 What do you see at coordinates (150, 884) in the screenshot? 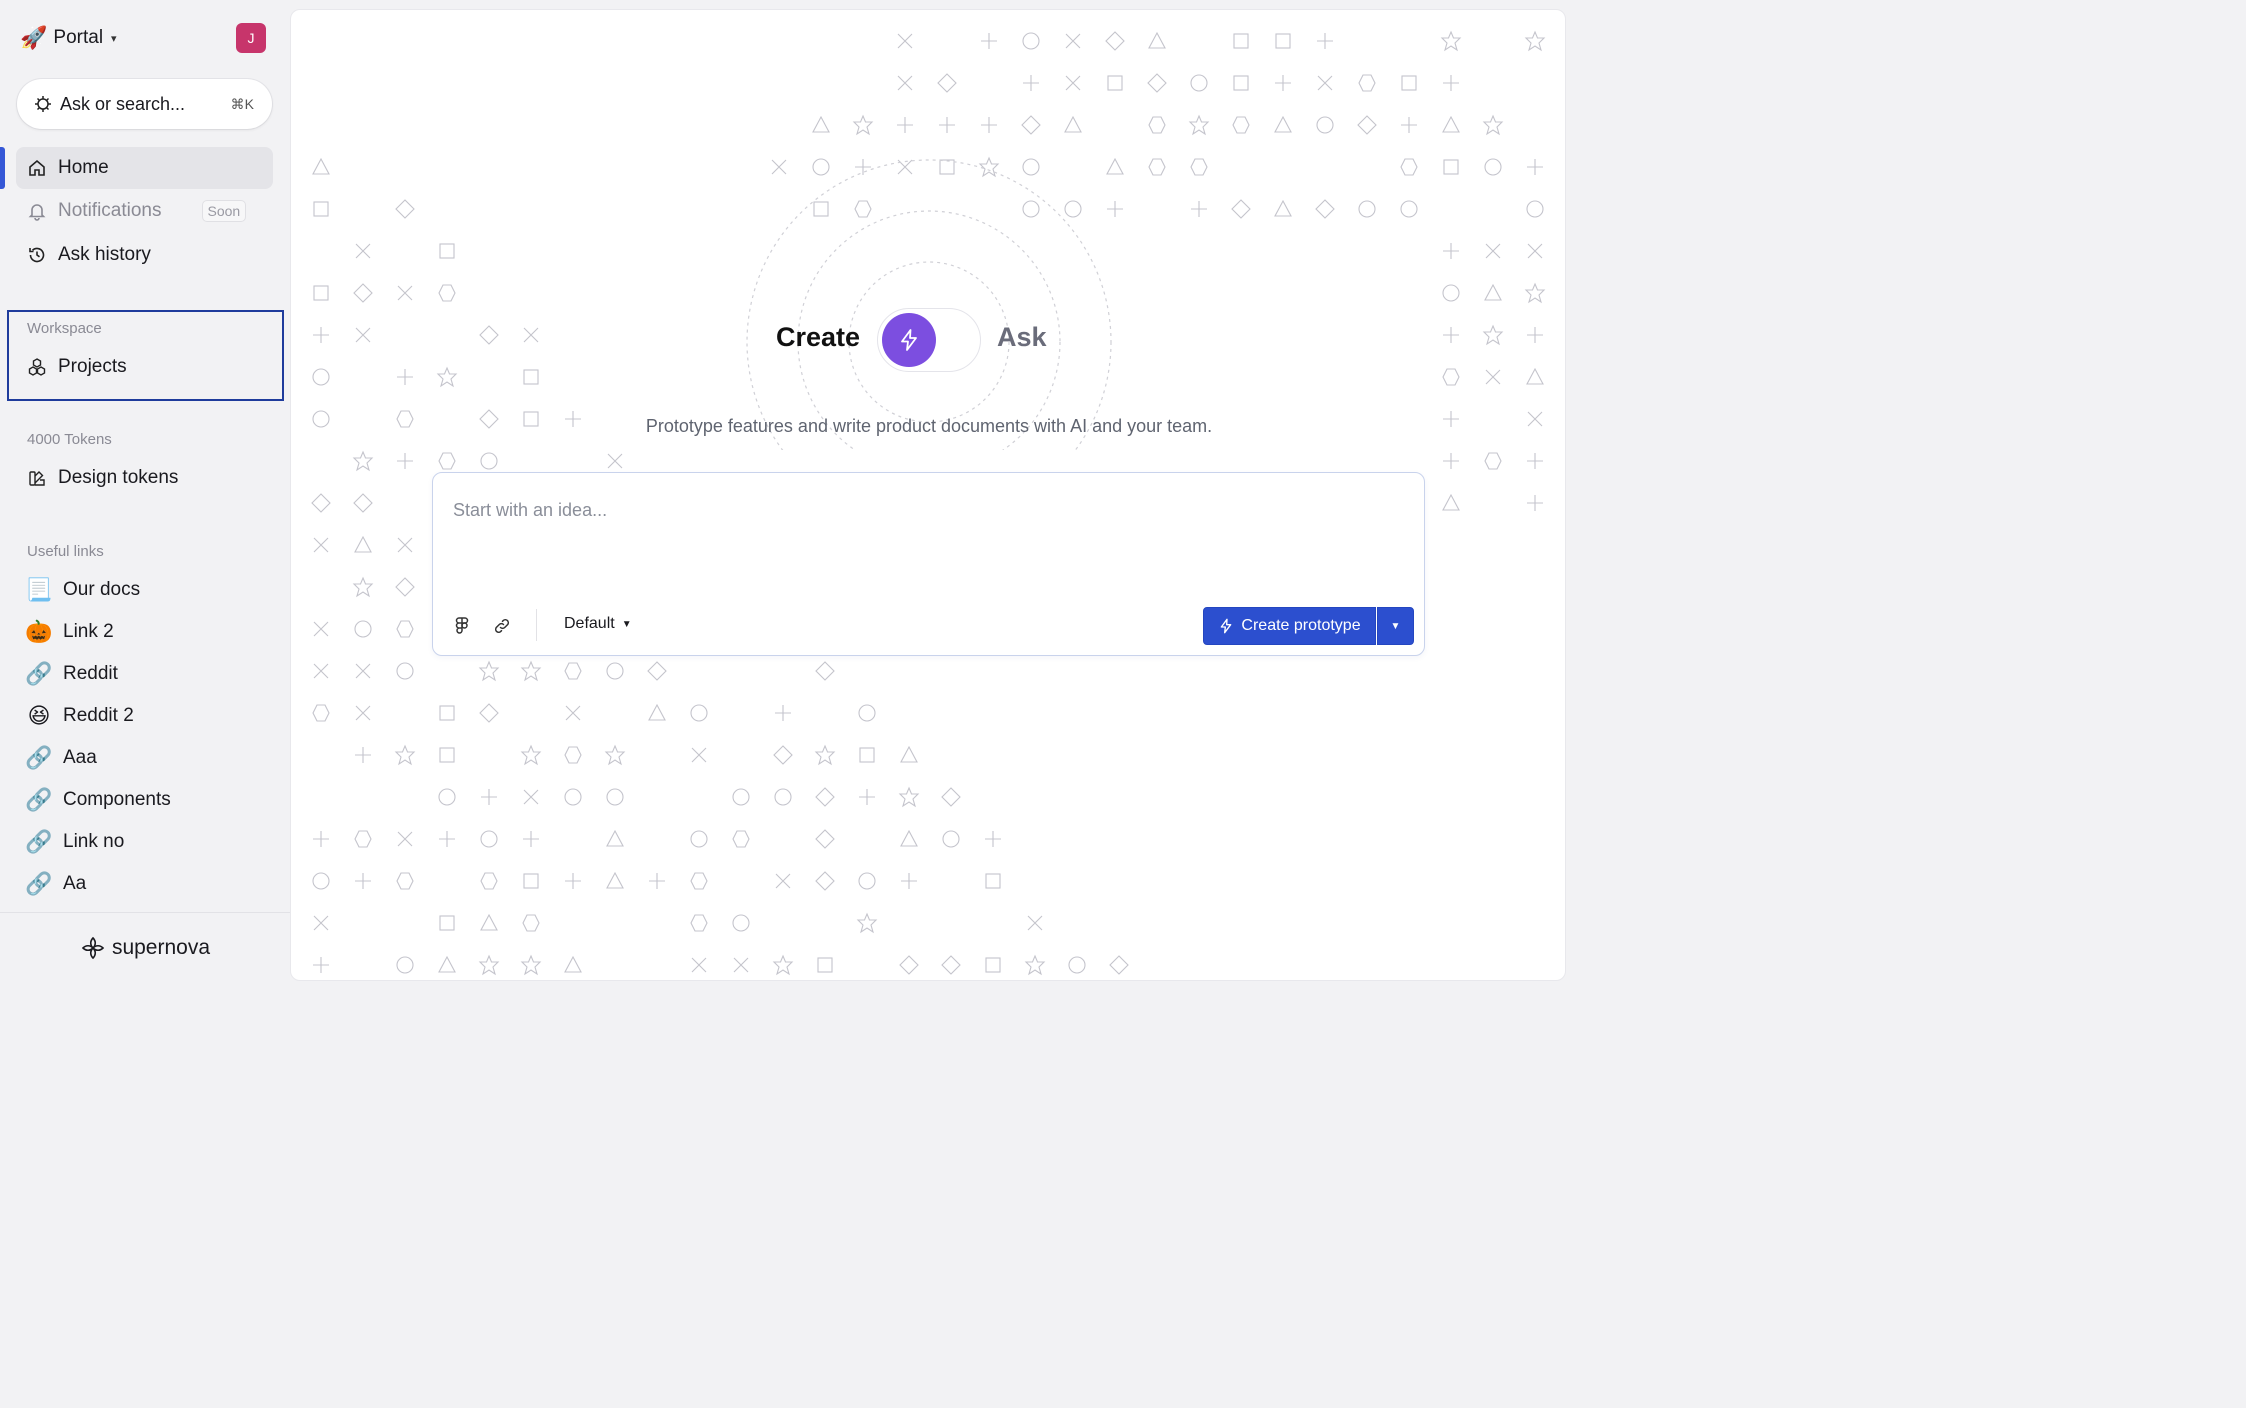
I see `link-item-aa: 🔗 Aa` at bounding box center [150, 884].